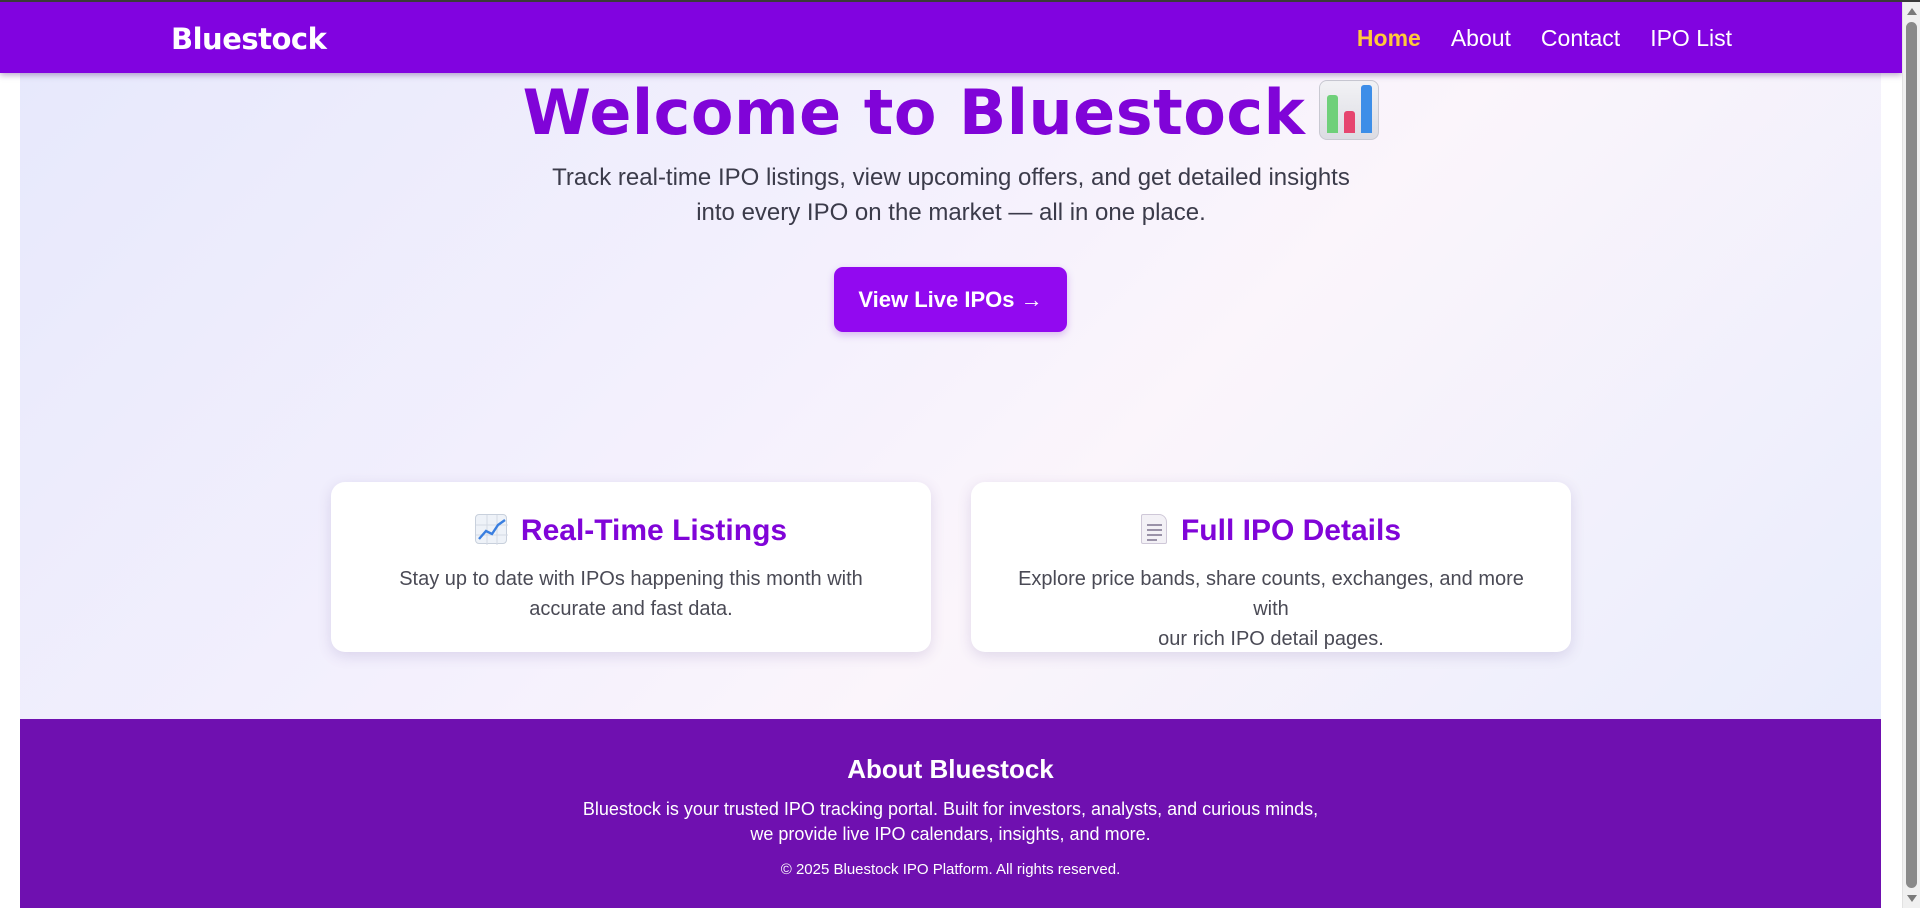 The height and width of the screenshot is (908, 1920). I want to click on bar-chart-emoji-icon, so click(1349, 110).